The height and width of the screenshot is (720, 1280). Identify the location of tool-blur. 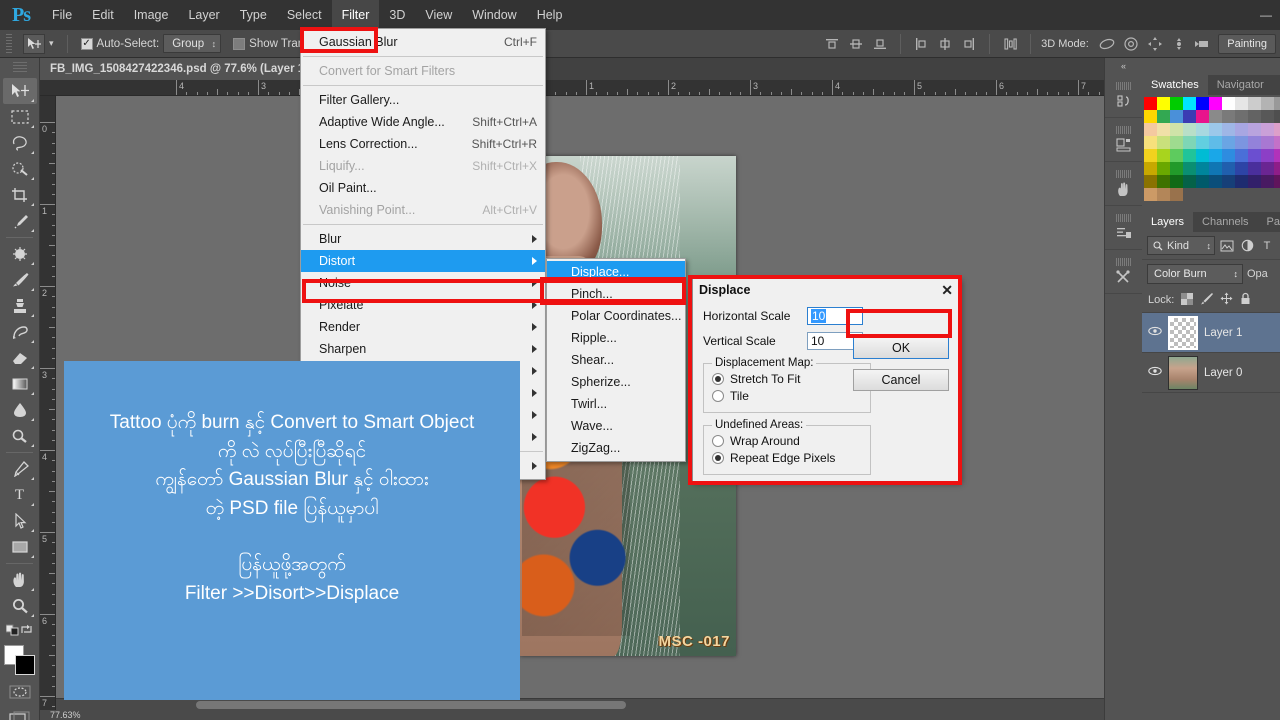
(20, 410).